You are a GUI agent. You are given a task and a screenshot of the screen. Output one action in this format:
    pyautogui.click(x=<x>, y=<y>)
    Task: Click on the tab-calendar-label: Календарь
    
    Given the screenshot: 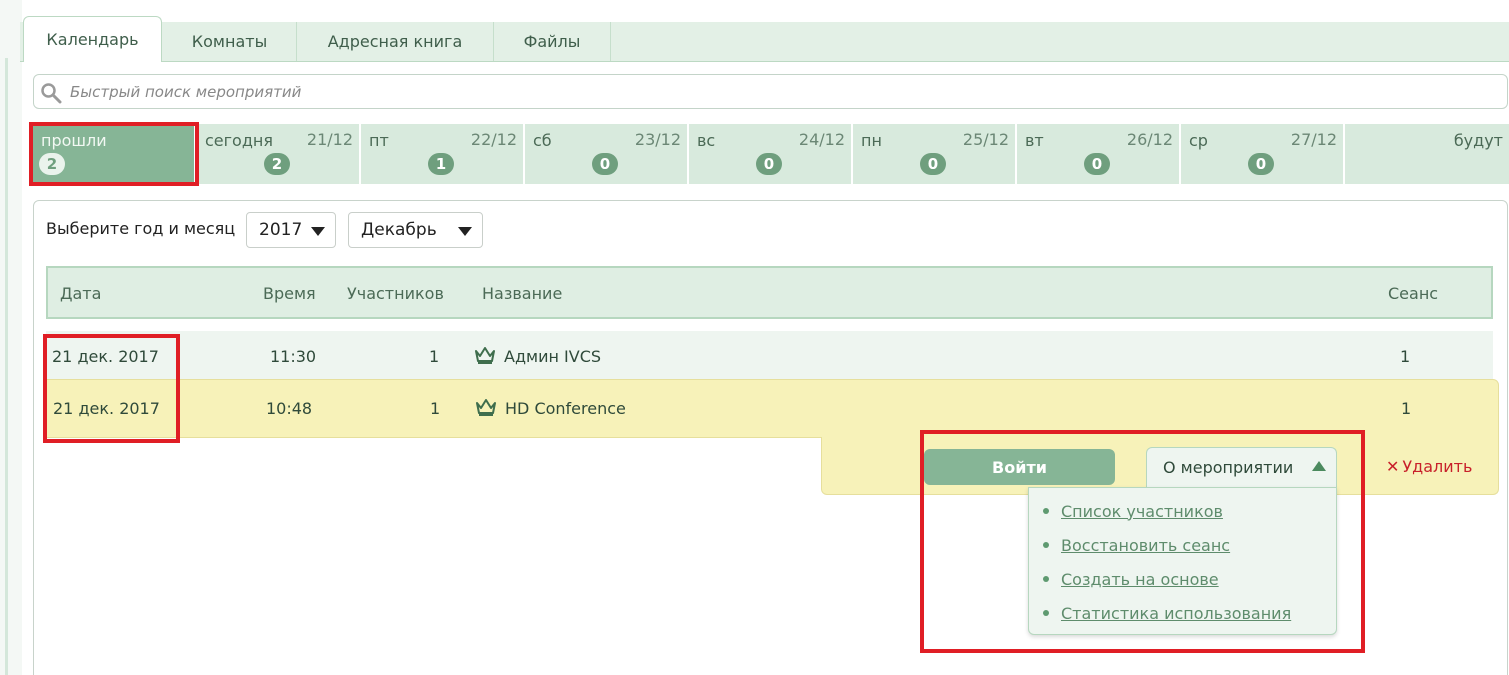 What is the action you would take?
    pyautogui.click(x=92, y=39)
    